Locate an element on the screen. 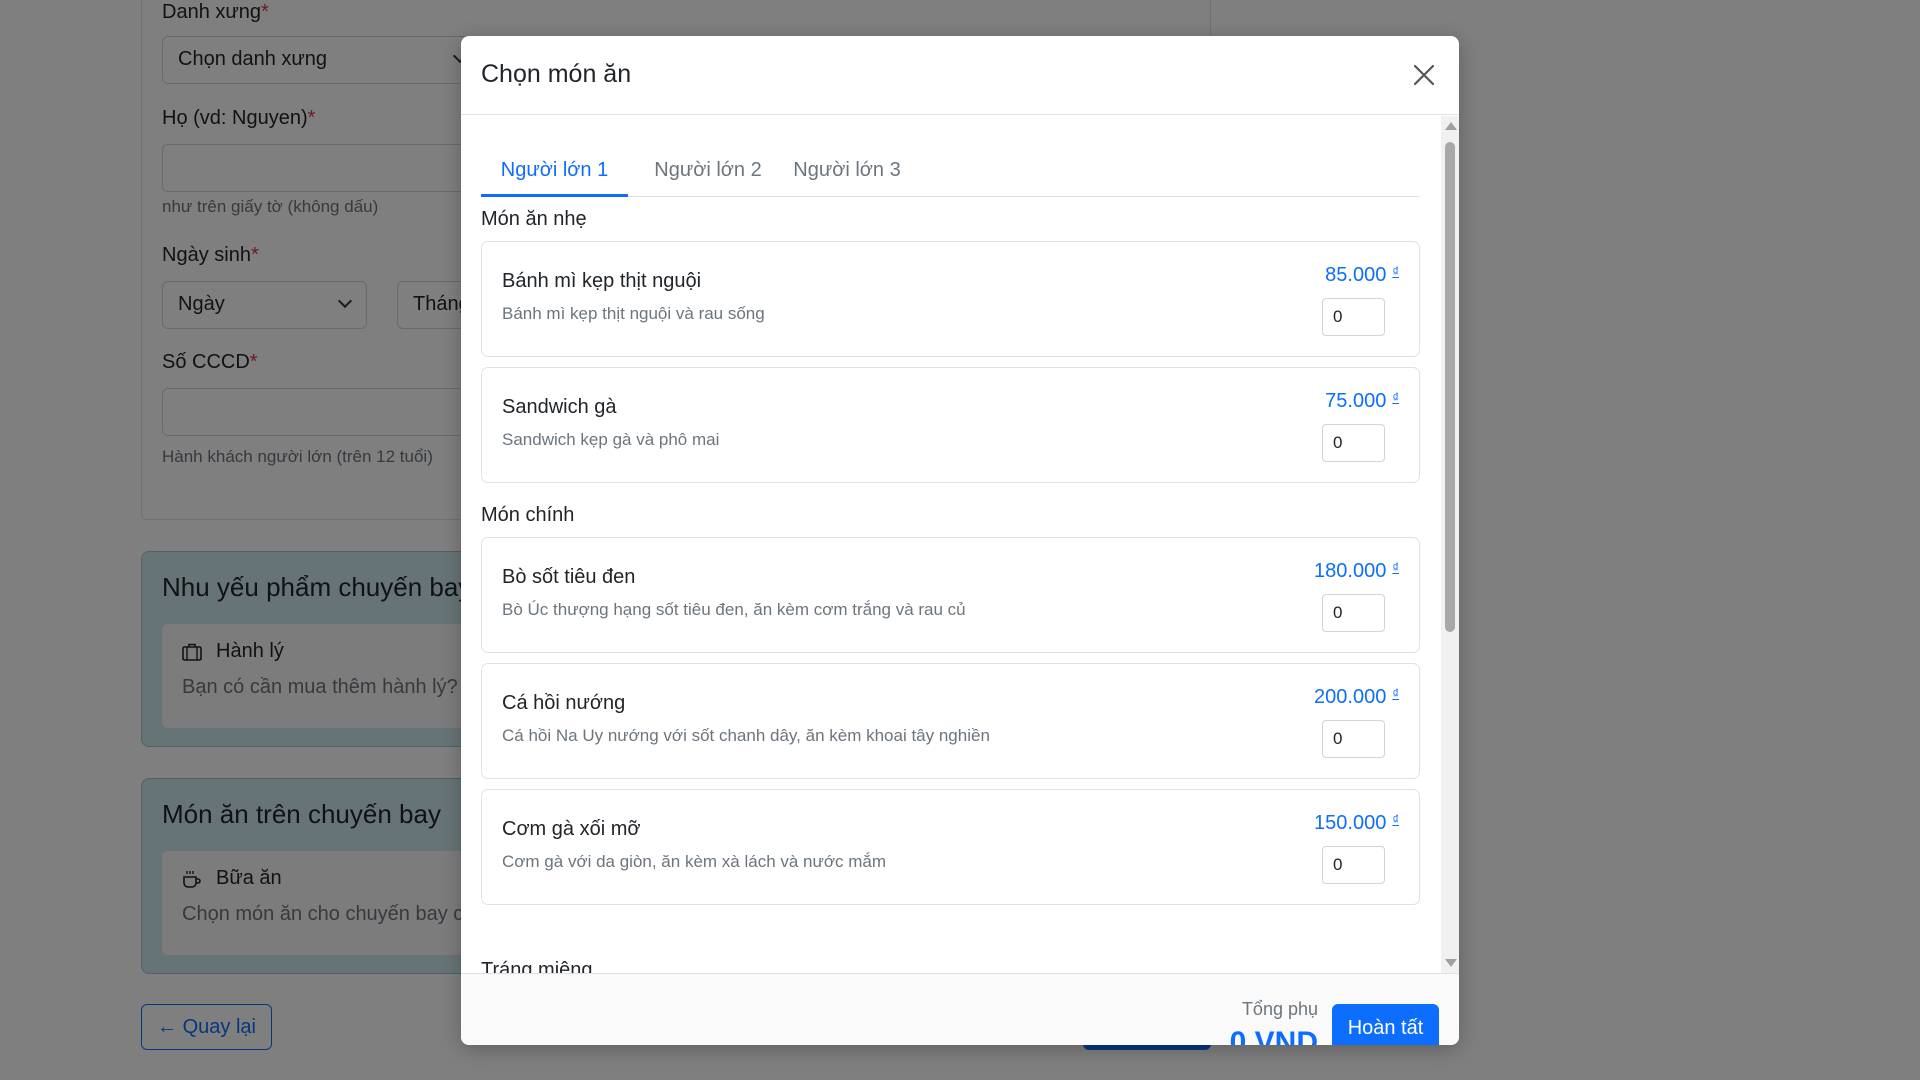  meal-name: Cơm gà xối mỡ is located at coordinates (571, 829).